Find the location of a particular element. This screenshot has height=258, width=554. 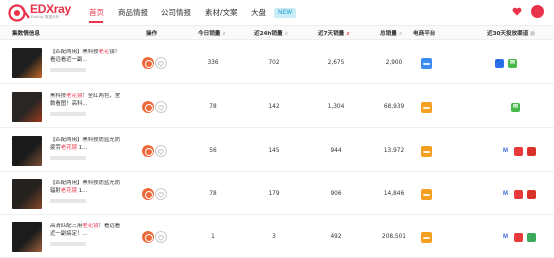

sales-today: 336 is located at coordinates (213, 63).